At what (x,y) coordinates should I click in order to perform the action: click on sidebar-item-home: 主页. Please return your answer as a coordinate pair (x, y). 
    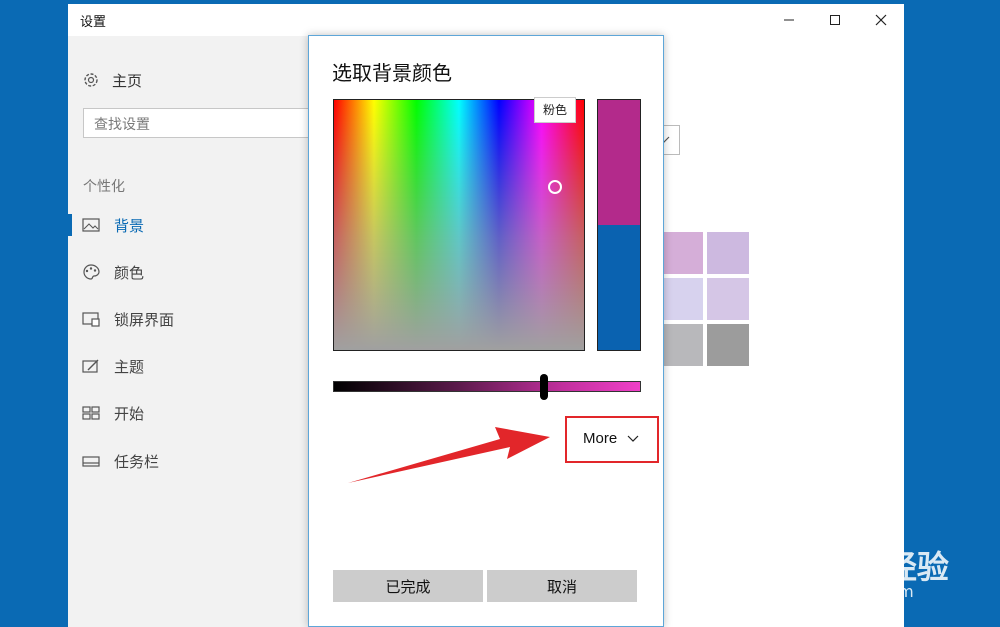
    Looking at the image, I should click on (112, 80).